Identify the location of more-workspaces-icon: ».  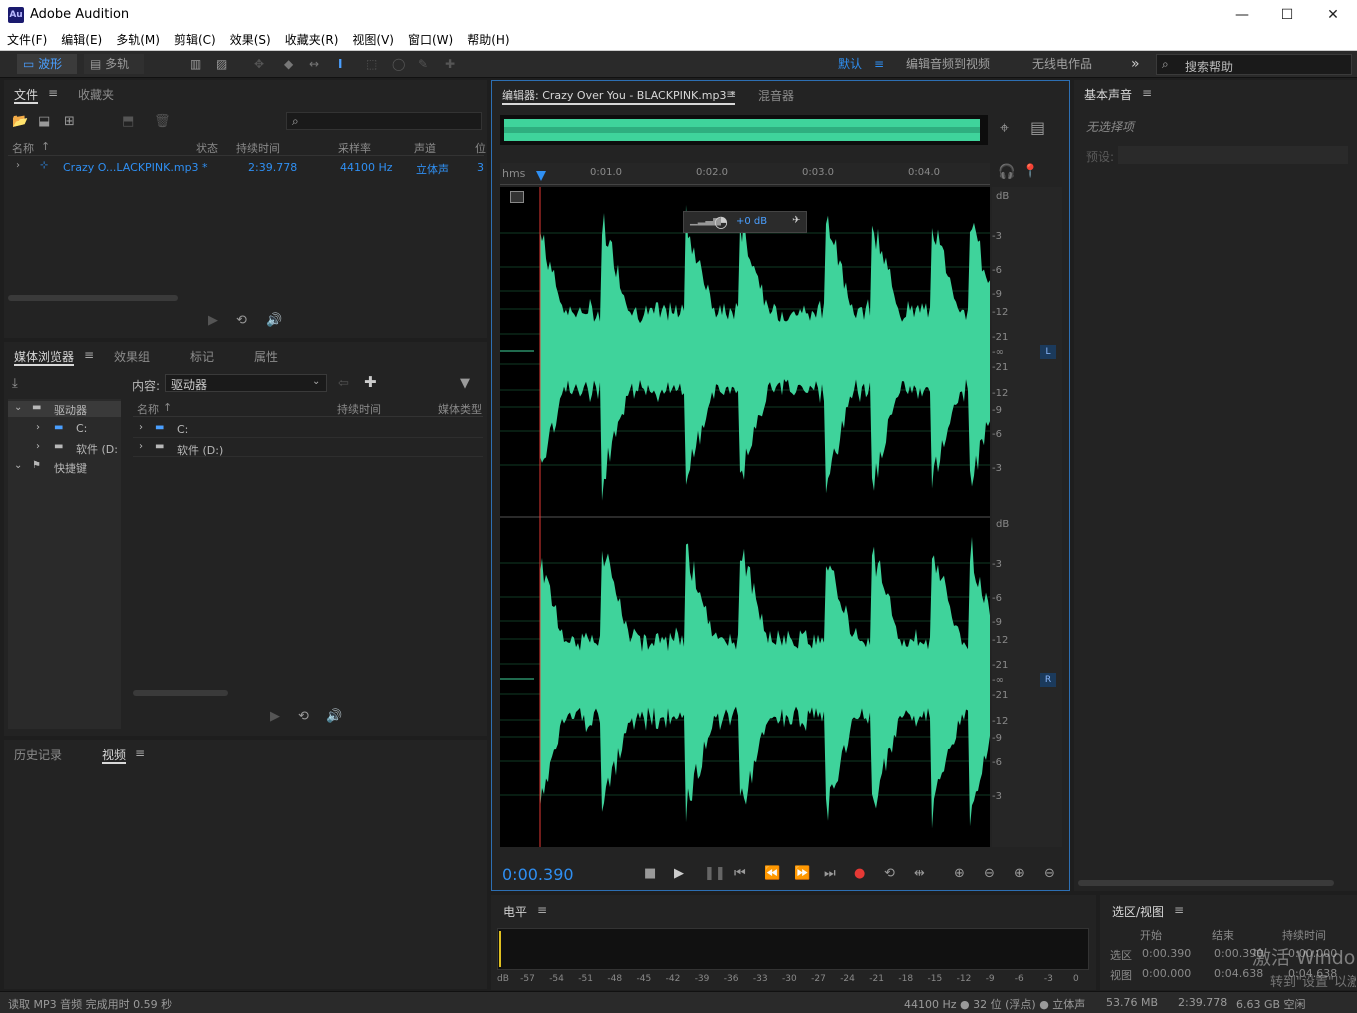
(1135, 64).